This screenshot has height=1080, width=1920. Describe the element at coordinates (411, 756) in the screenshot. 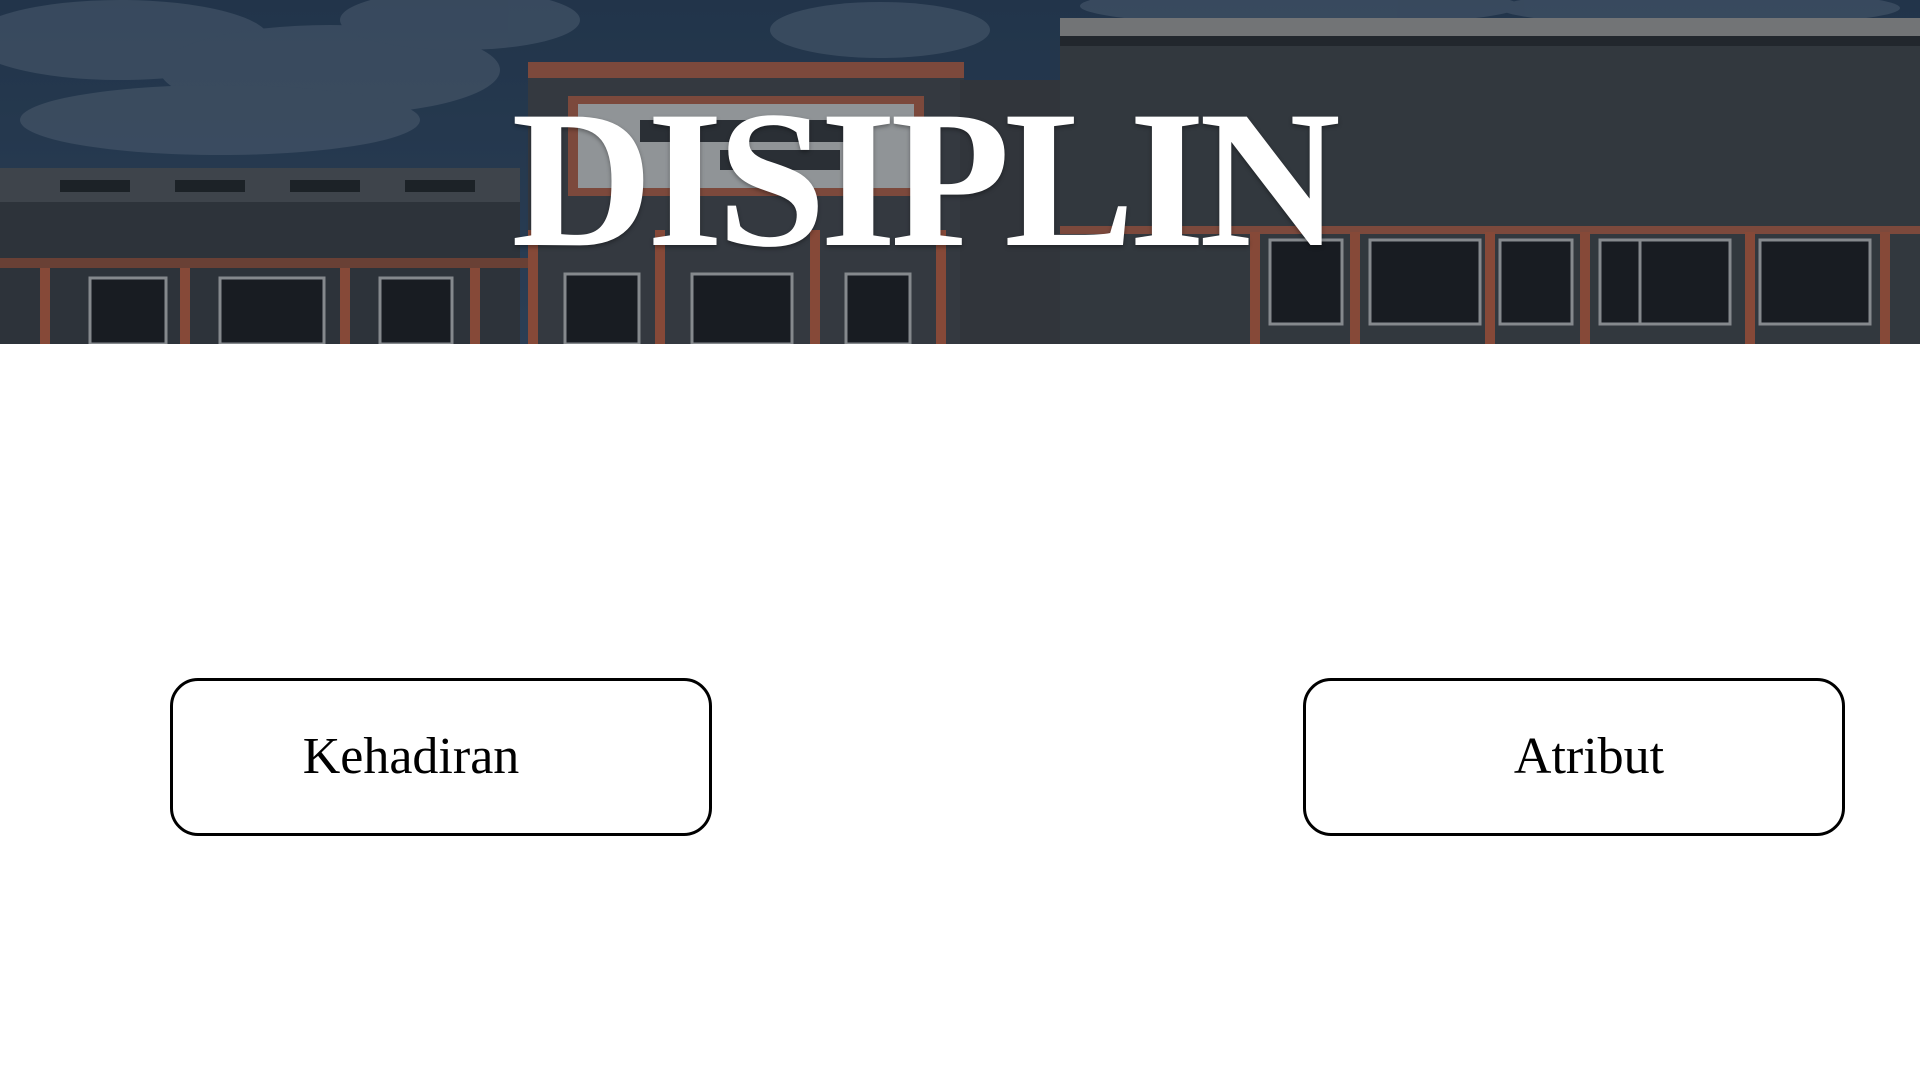

I see `kehadiran-button-label: Kehadiran` at that location.